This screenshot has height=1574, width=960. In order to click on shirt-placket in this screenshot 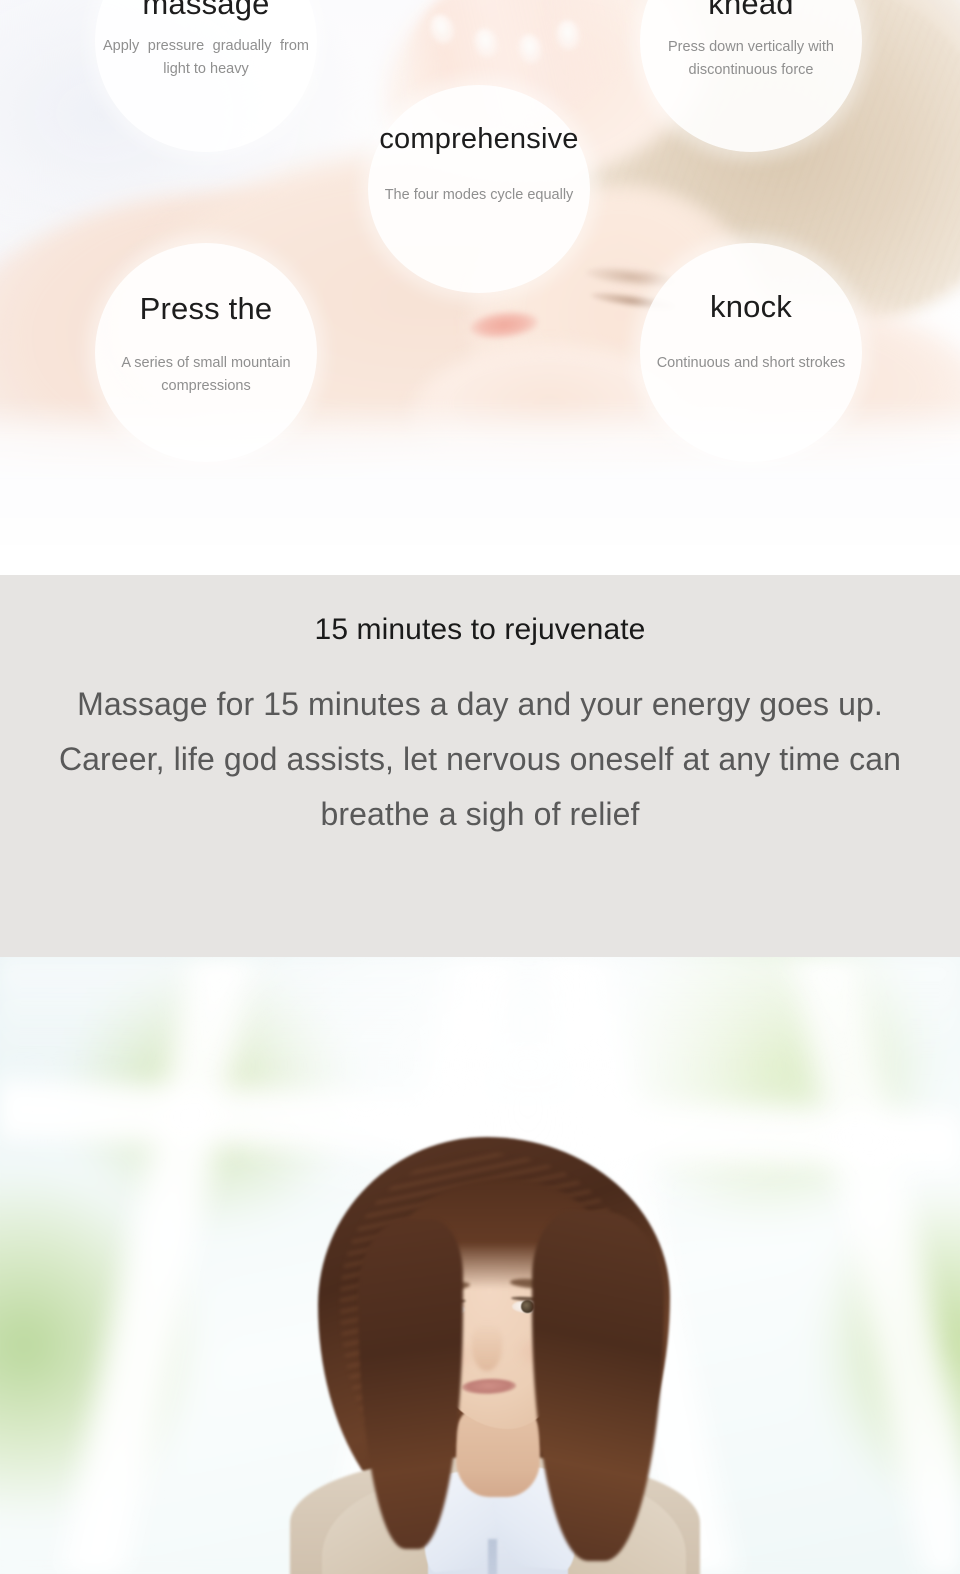, I will do `click(492, 1556)`.